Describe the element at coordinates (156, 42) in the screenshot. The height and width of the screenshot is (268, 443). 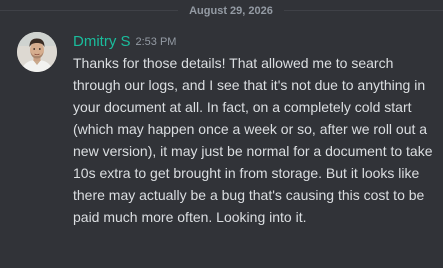
I see `message-timestamp: 2:53 PM` at that location.